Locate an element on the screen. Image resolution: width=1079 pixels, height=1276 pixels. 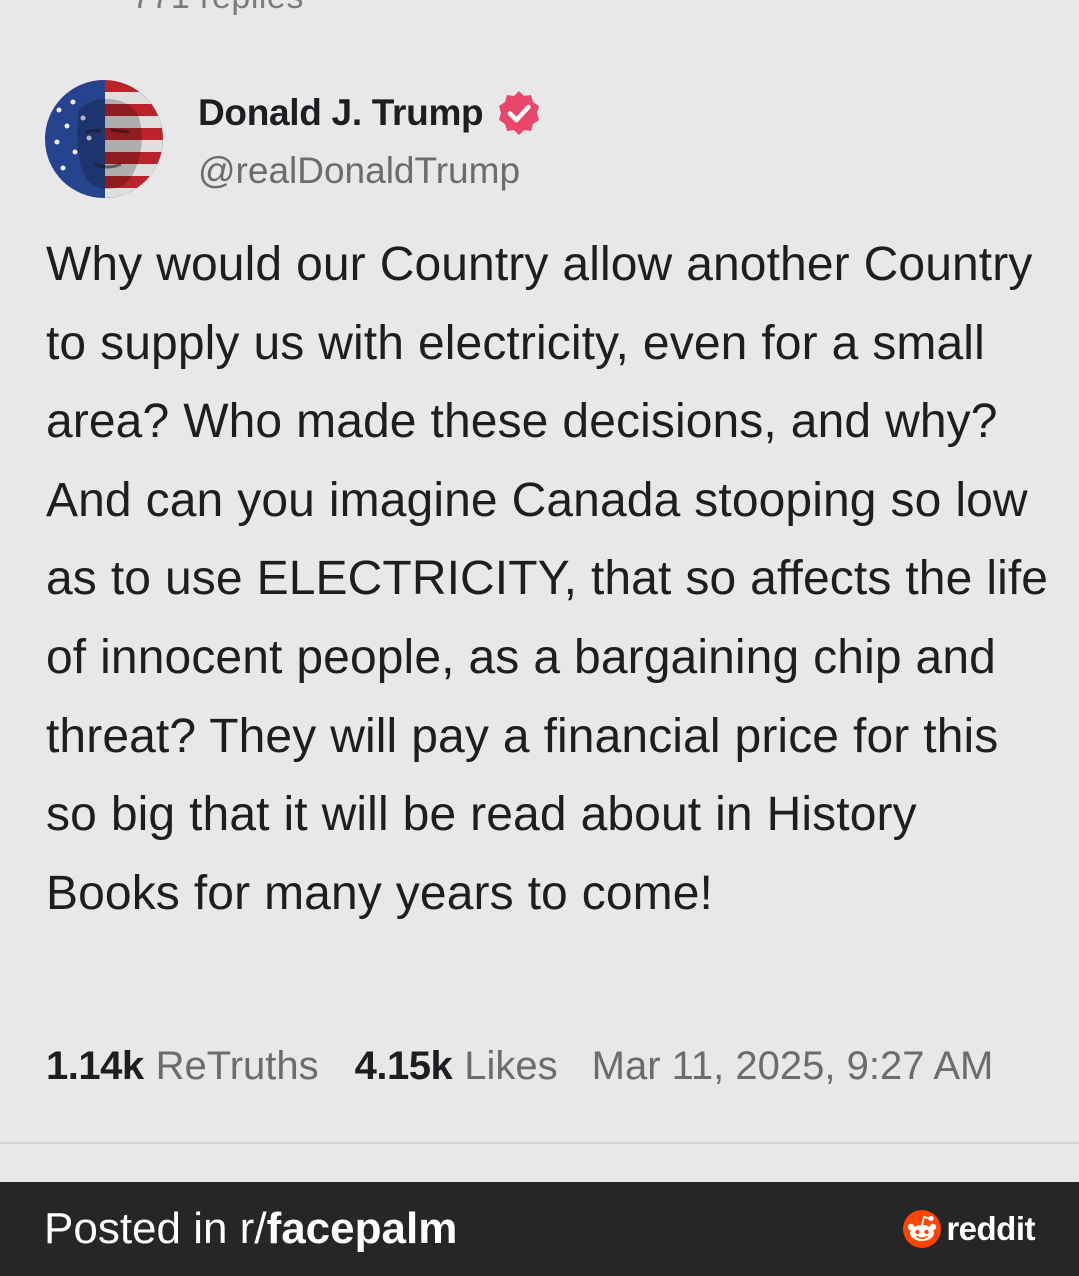
posted-in-prefix: Posted in r/ is located at coordinates (155, 1228).